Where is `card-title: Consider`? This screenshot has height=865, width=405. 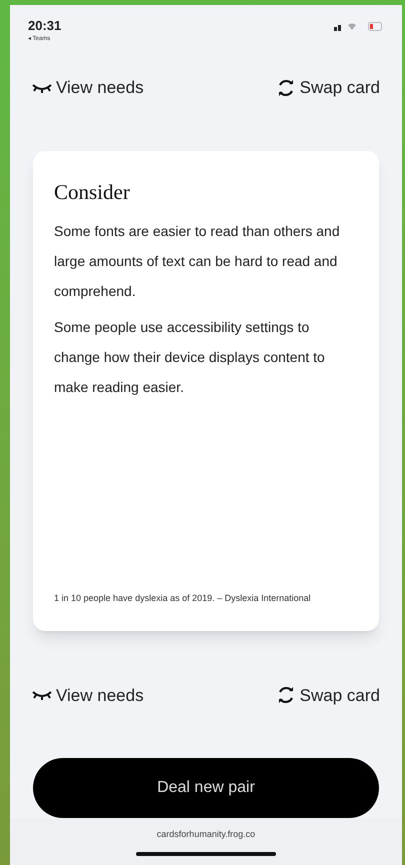 card-title: Consider is located at coordinates (92, 192).